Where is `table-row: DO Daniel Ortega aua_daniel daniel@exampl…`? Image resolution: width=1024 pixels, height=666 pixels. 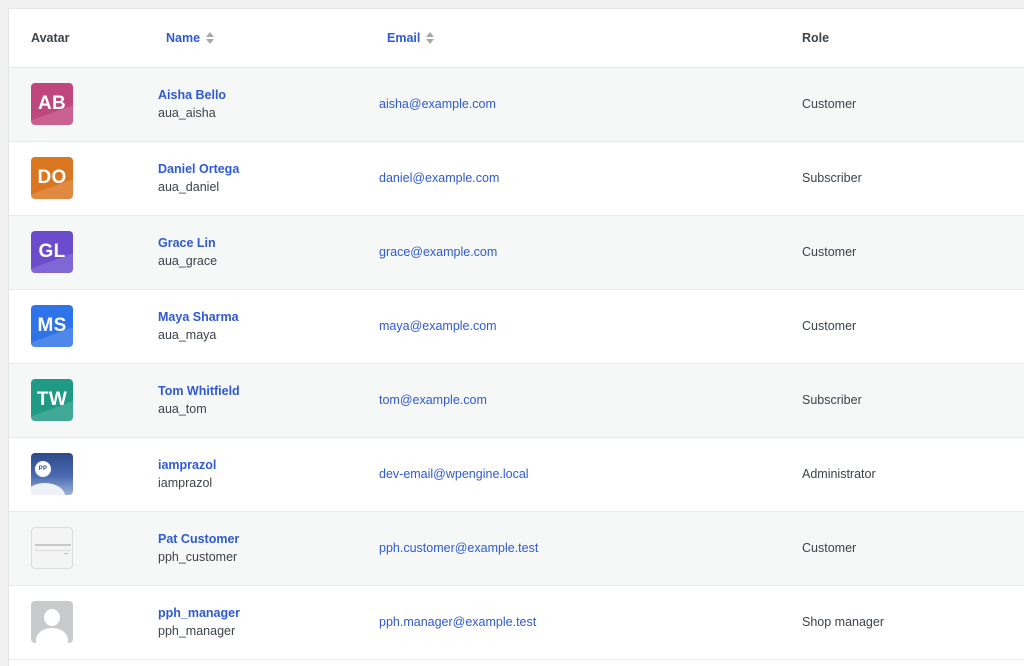
table-row: DO Daniel Ortega aua_daniel daniel@exampl… is located at coordinates (516, 178).